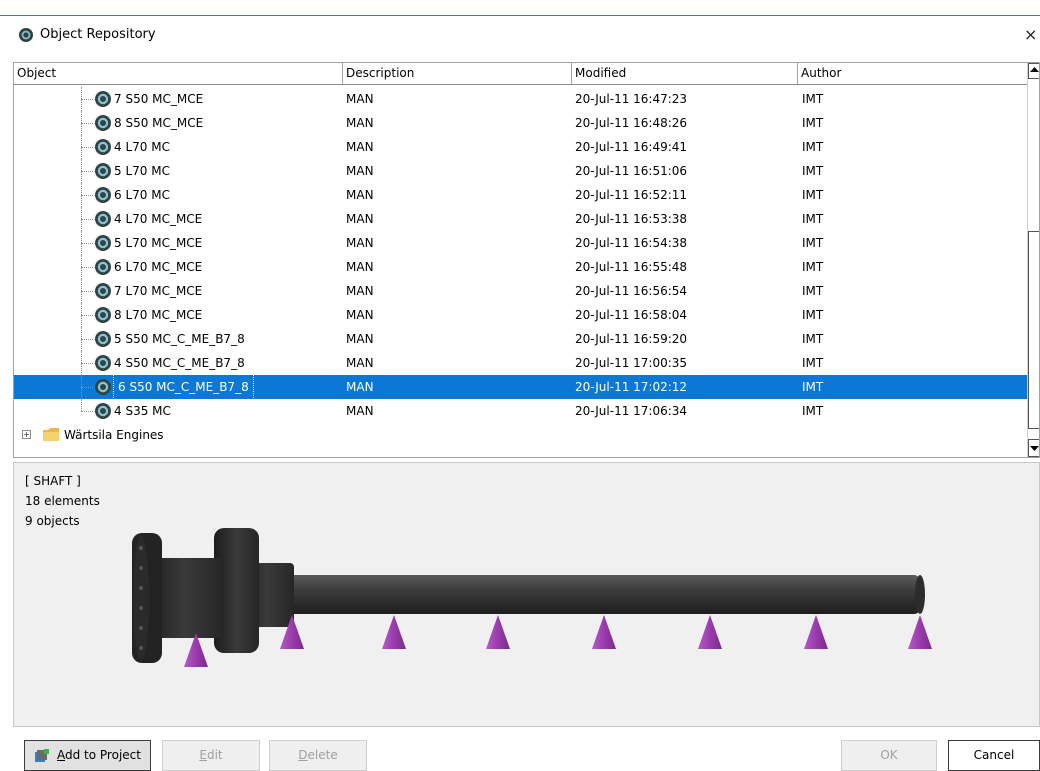 This screenshot has height=771, width=1040. What do you see at coordinates (26, 35) in the screenshot?
I see `repository-ring-icon` at bounding box center [26, 35].